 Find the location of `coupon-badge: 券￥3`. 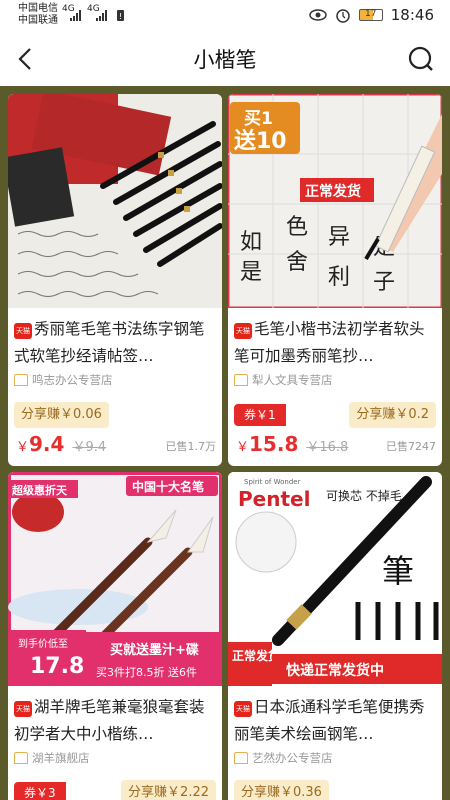

coupon-badge: 券￥3 is located at coordinates (40, 791).